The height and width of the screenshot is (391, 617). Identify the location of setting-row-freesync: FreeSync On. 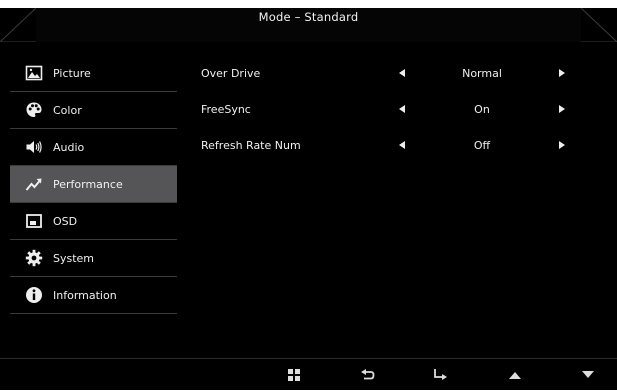
(401, 109).